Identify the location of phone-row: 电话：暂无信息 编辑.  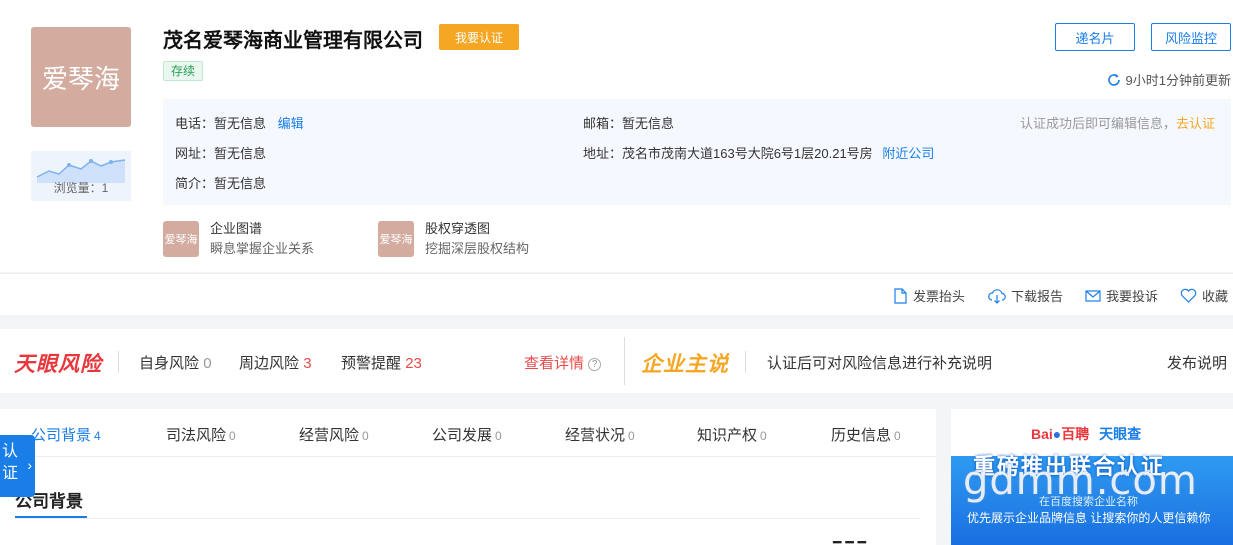
(239, 122).